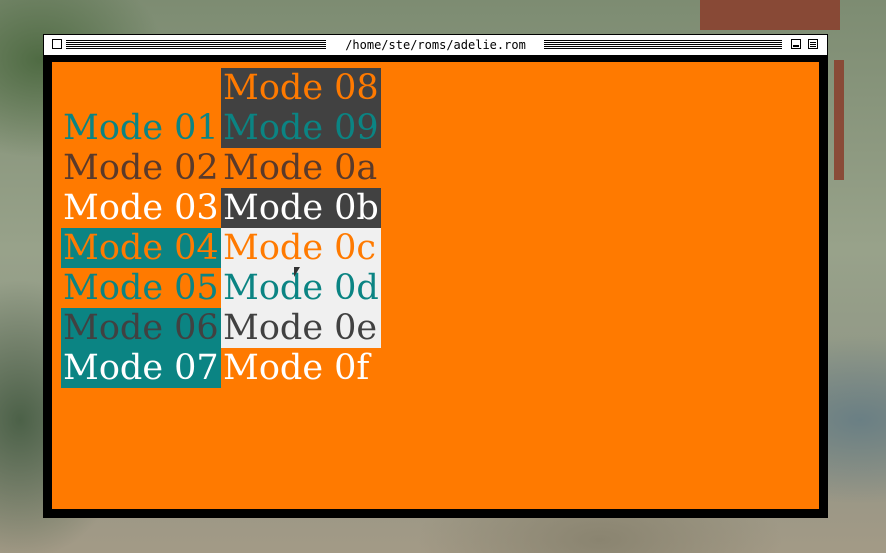 This screenshot has height=553, width=886. What do you see at coordinates (141, 248) in the screenshot?
I see `mode-label-04: Mode 04` at bounding box center [141, 248].